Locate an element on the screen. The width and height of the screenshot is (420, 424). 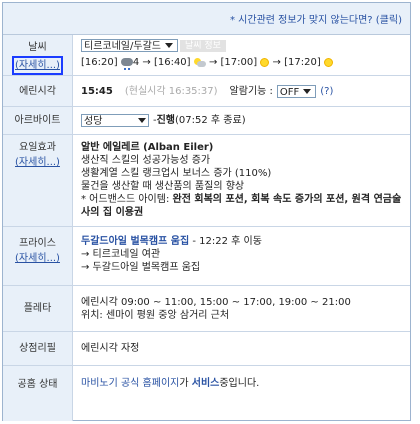
erin-clock: 15:45 is located at coordinates (97, 91).